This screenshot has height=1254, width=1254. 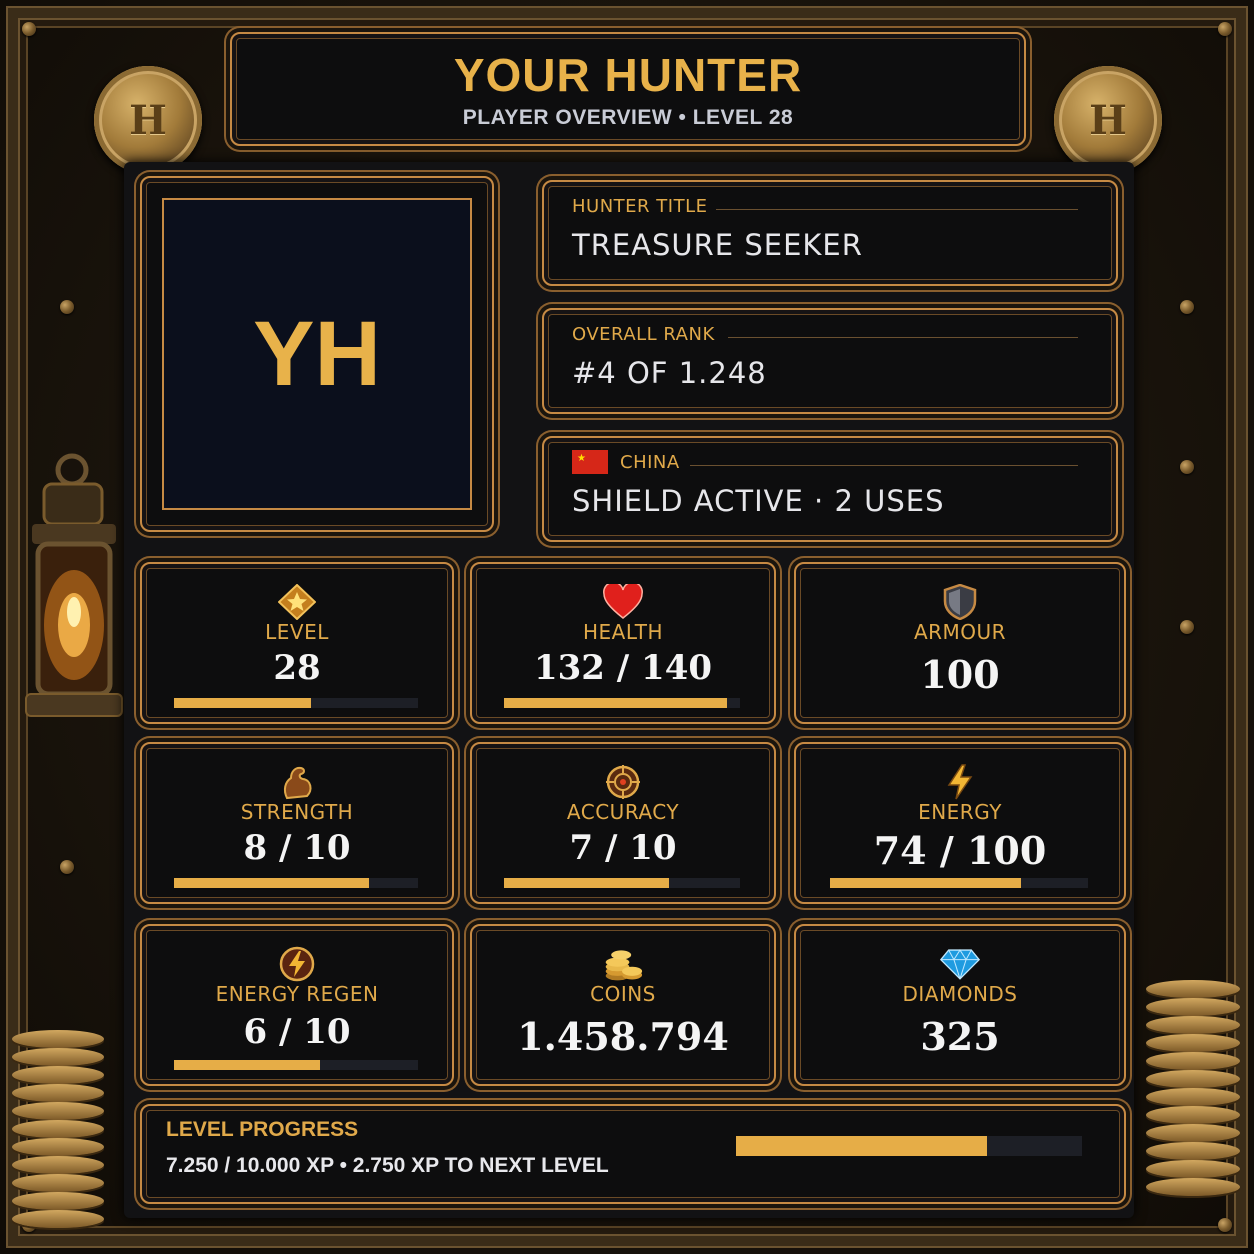 What do you see at coordinates (1193, 1105) in the screenshot?
I see `coin-stack-right` at bounding box center [1193, 1105].